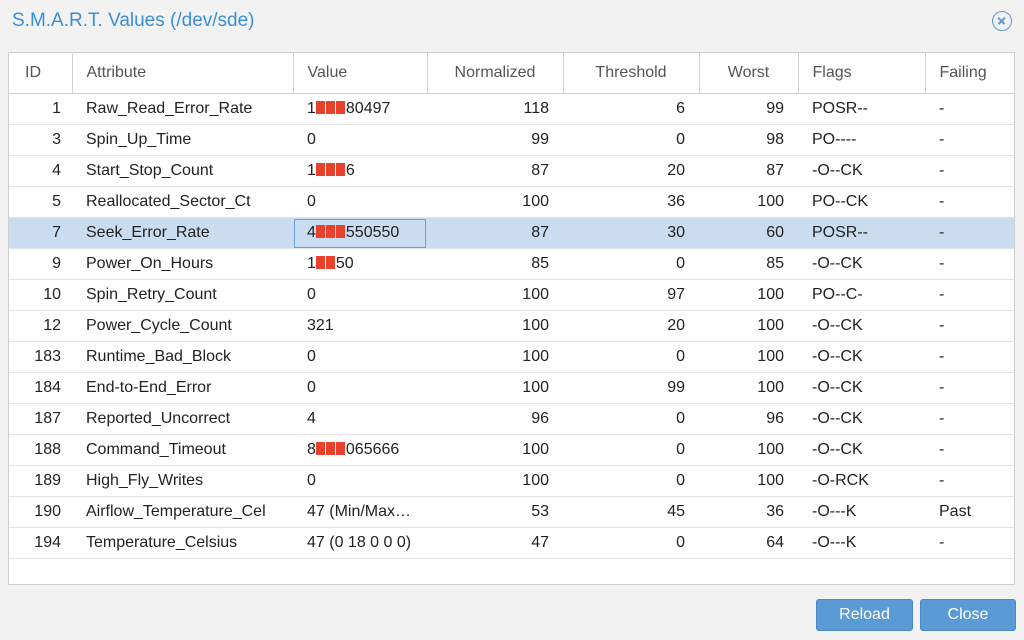 The width and height of the screenshot is (1024, 640). Describe the element at coordinates (40, 171) in the screenshot. I see `cell-id: 4` at that location.